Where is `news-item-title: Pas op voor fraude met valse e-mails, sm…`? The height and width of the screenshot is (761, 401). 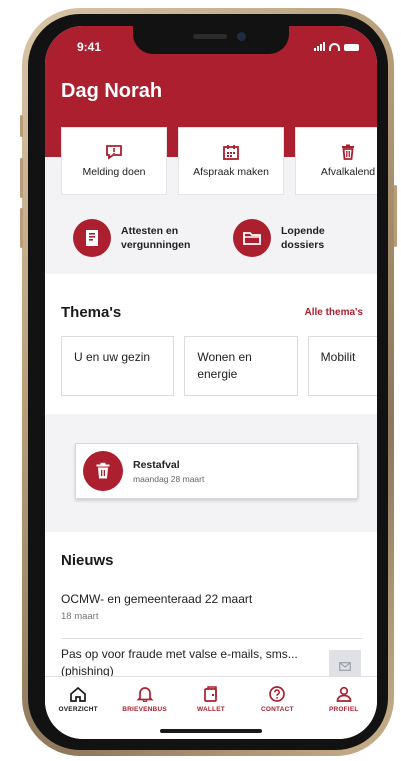 news-item-title: Pas op voor fraude met valse e-mails, sm… is located at coordinates (179, 662).